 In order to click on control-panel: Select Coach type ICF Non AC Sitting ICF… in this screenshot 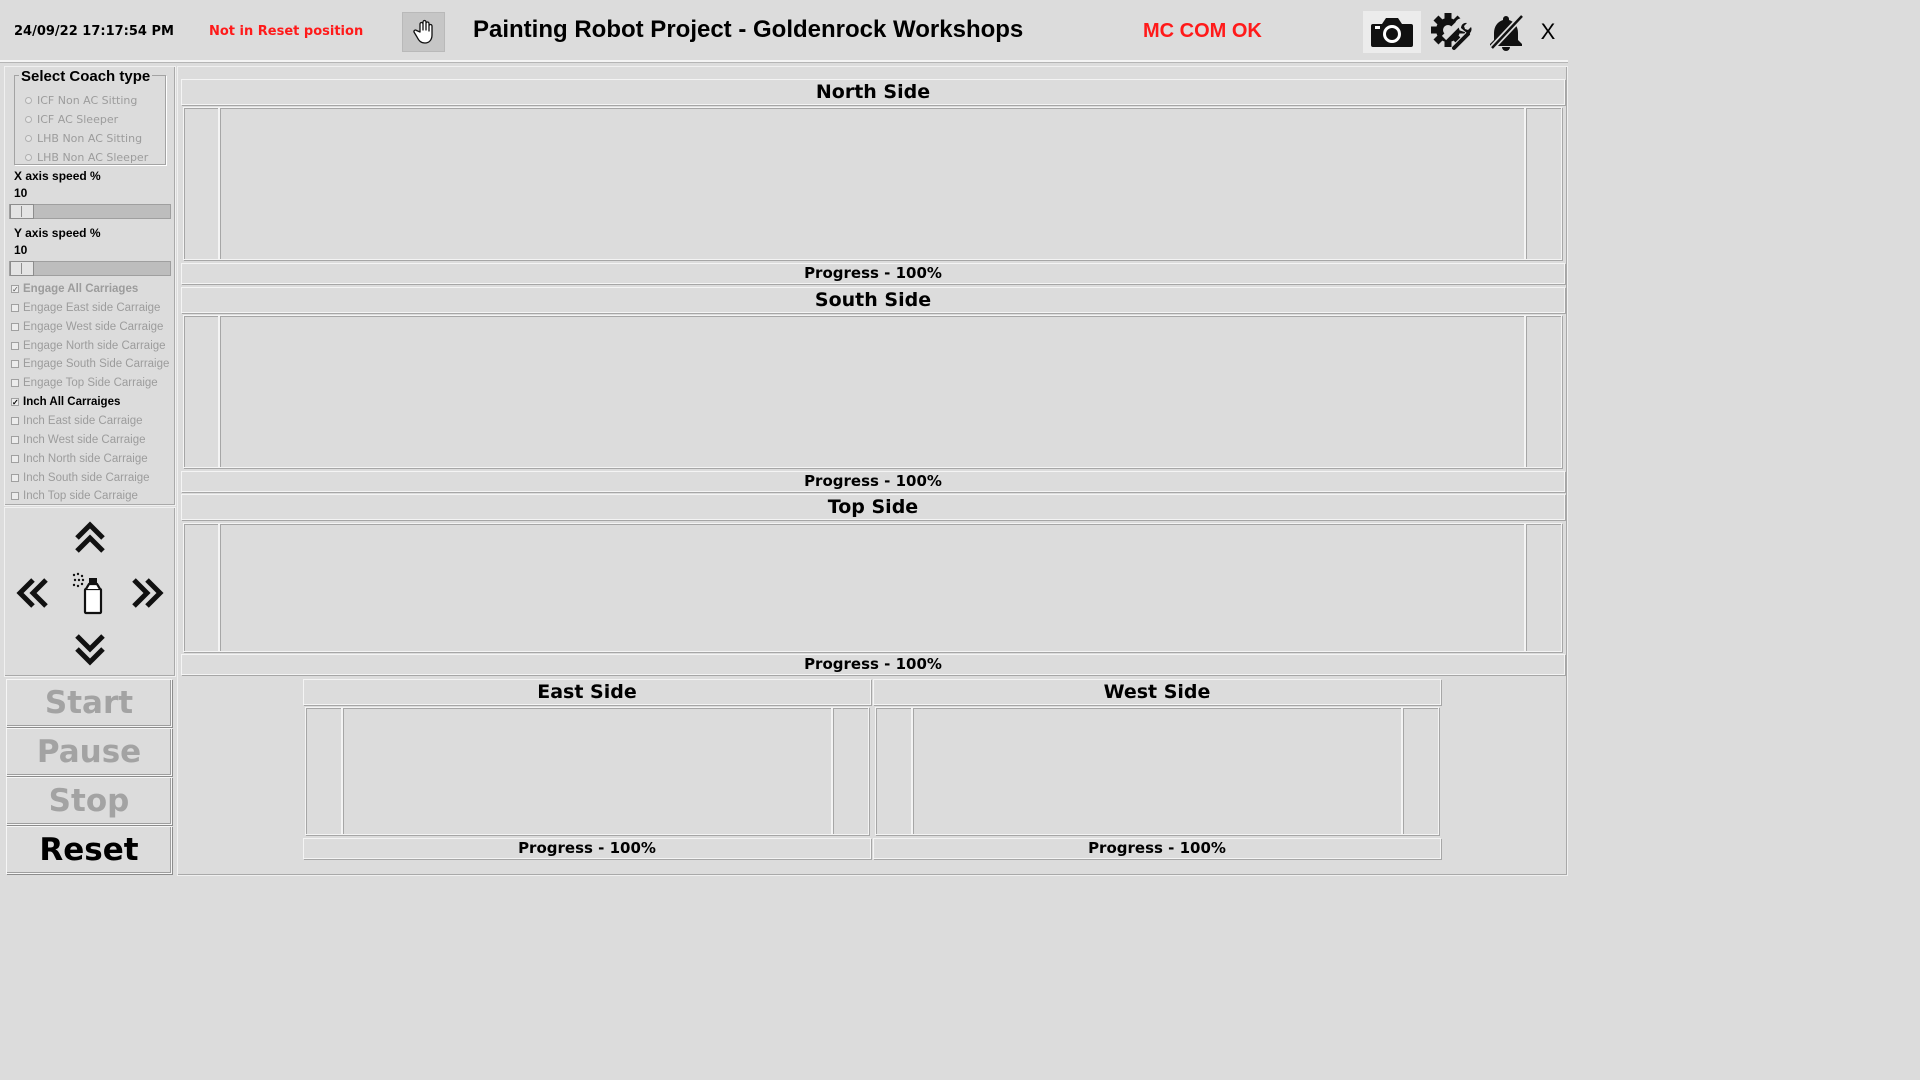, I will do `click(90, 286)`.